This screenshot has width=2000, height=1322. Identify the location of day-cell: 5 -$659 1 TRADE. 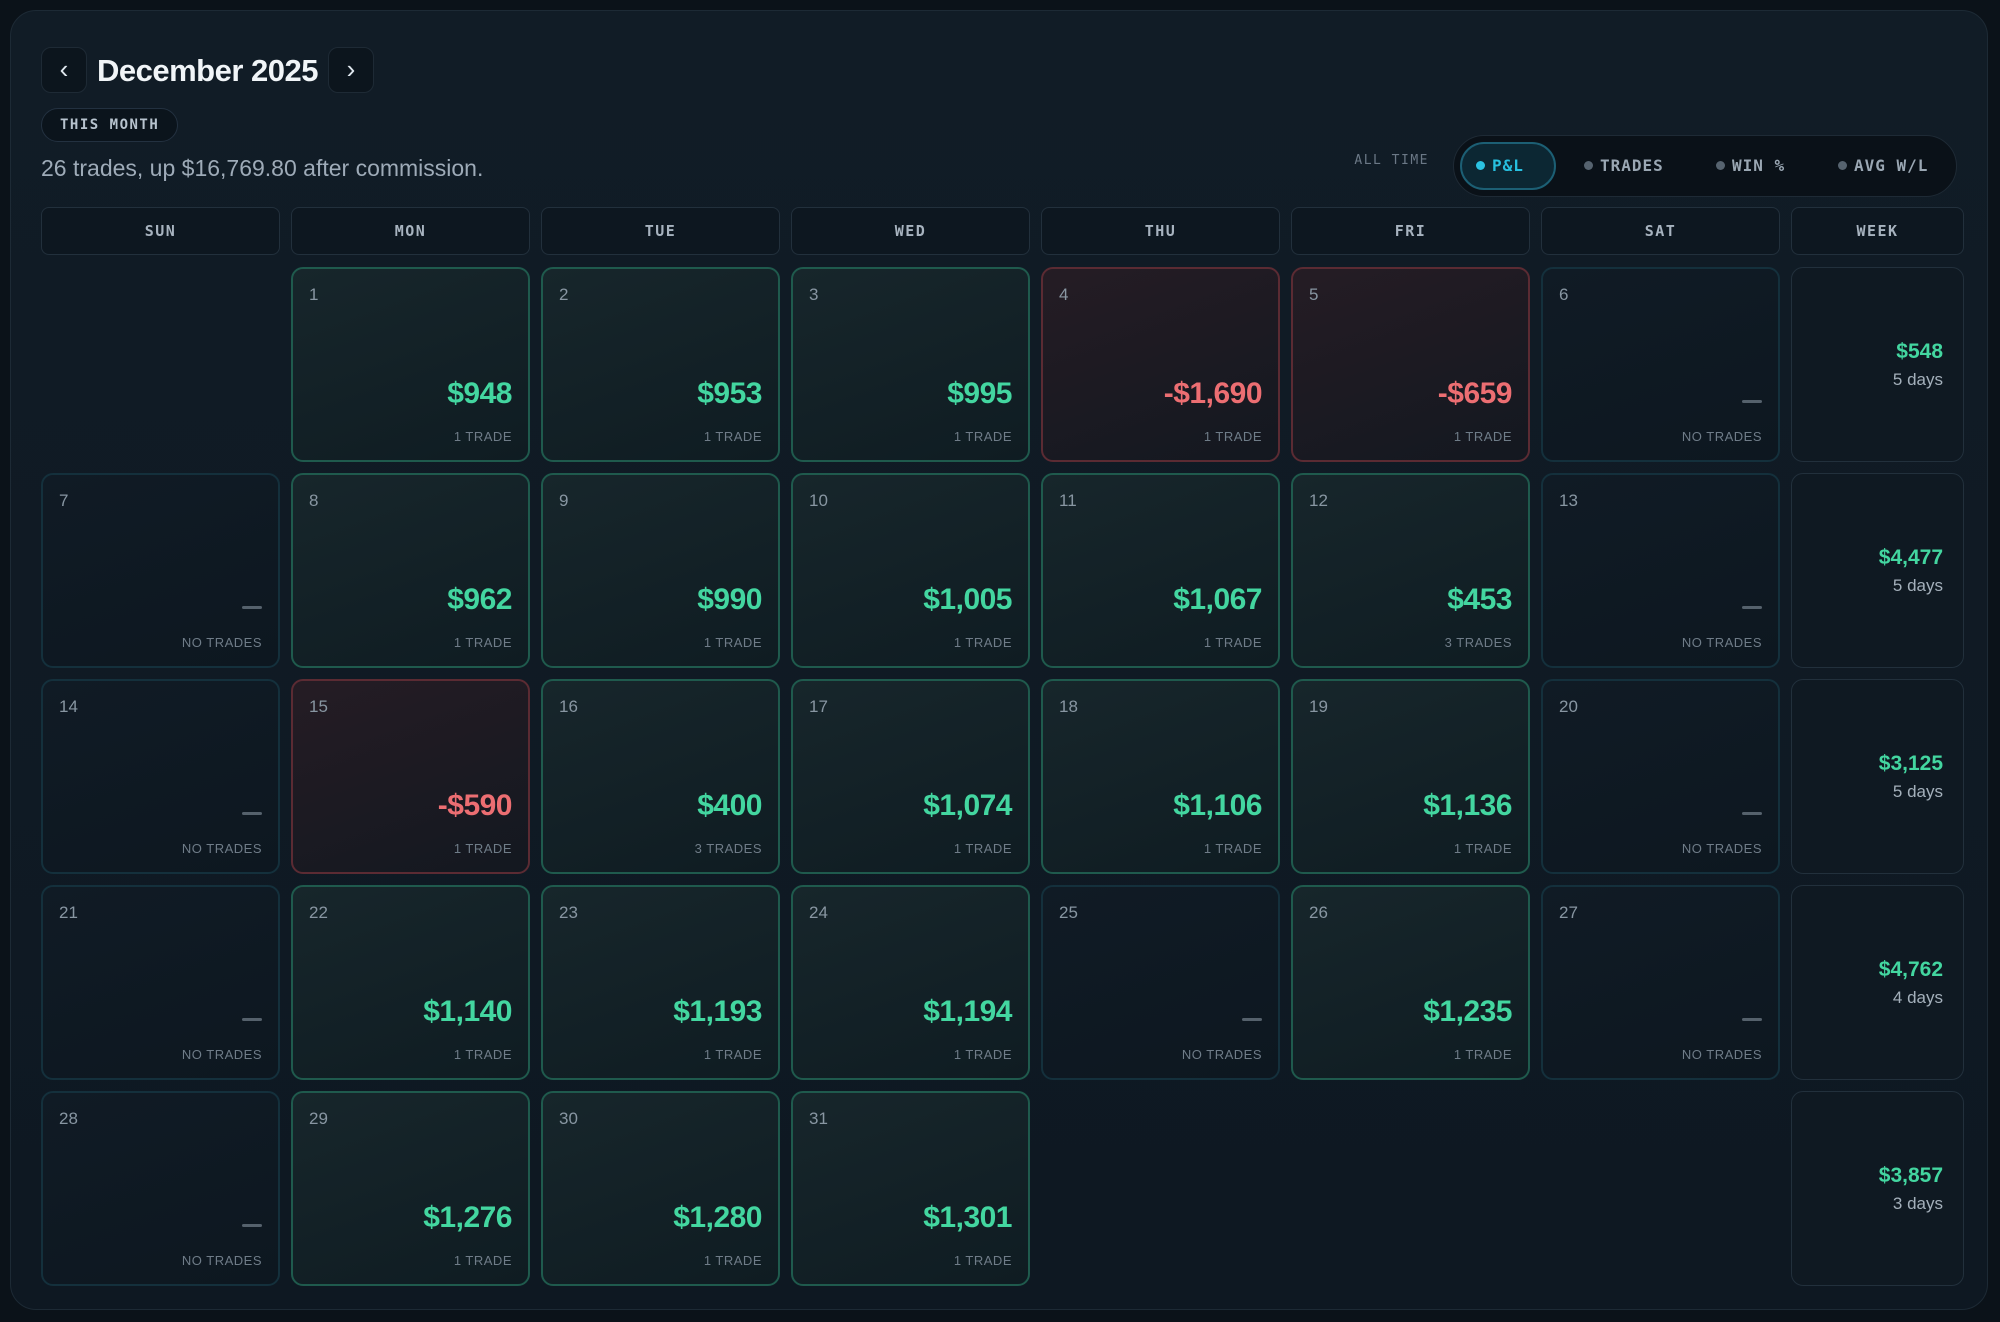
(1410, 364).